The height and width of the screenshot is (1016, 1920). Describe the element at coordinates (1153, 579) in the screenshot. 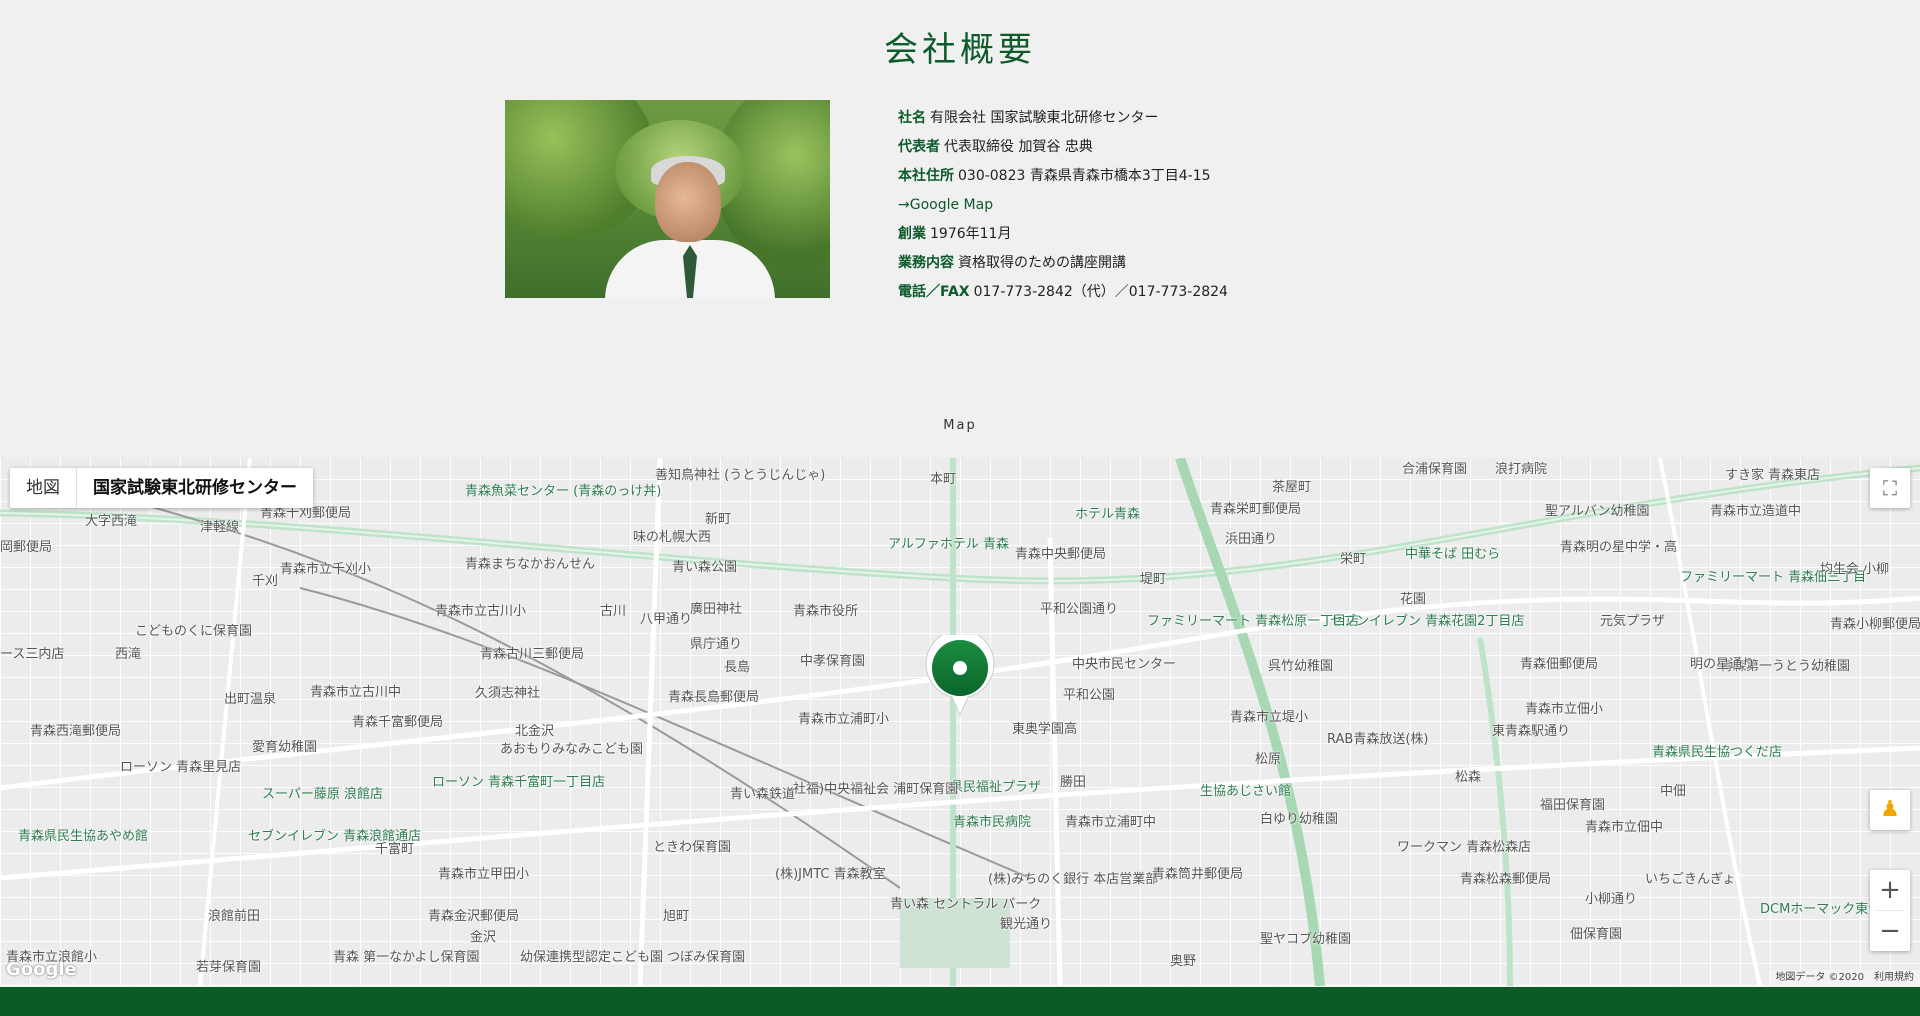

I see `poi-label: 堤町` at that location.